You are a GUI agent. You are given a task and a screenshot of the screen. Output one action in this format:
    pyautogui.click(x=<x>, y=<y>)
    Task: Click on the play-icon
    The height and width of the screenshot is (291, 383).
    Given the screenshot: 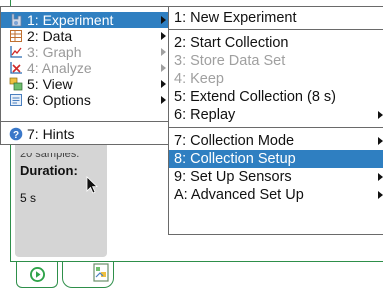 What is the action you would take?
    pyautogui.click(x=37, y=274)
    